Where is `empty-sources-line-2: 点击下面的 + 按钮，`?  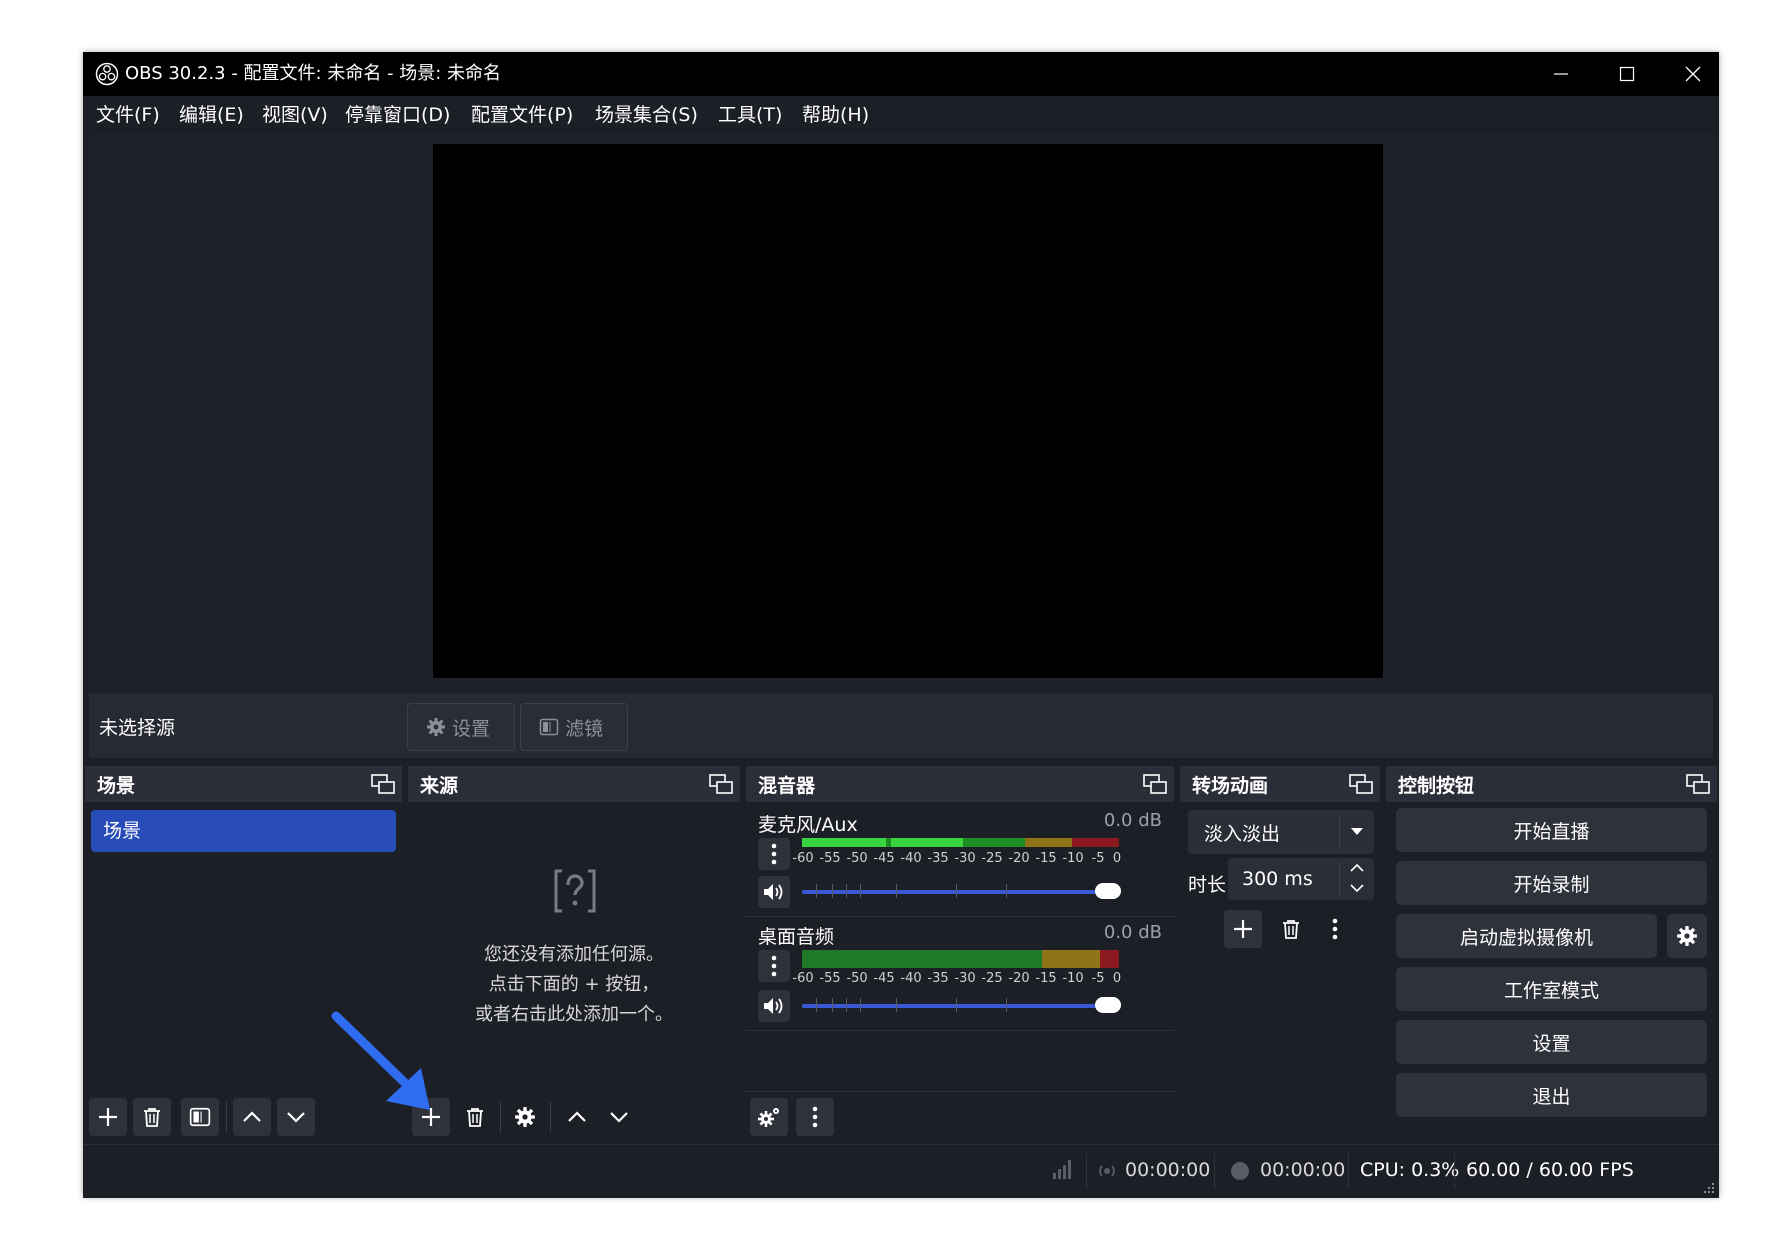
empty-sources-line-2: 点击下面的 + 按钮， is located at coordinates (574, 984).